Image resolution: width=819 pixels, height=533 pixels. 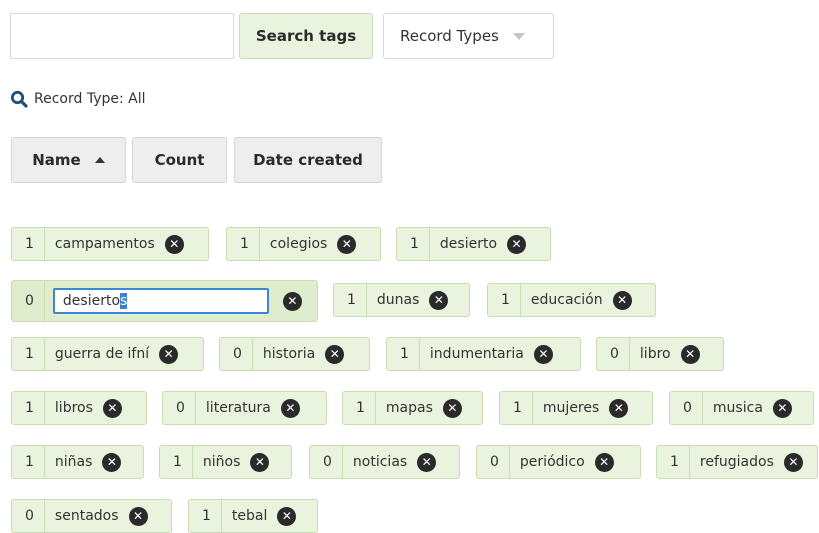 I want to click on tag-name: mujeres, so click(x=571, y=408).